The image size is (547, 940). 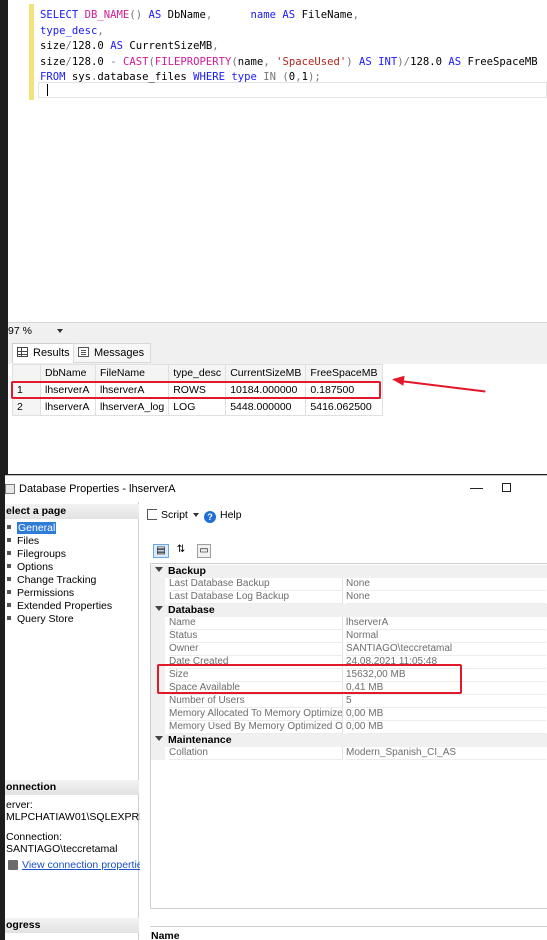 What do you see at coordinates (9, 579) in the screenshot?
I see `page-bullet-icon` at bounding box center [9, 579].